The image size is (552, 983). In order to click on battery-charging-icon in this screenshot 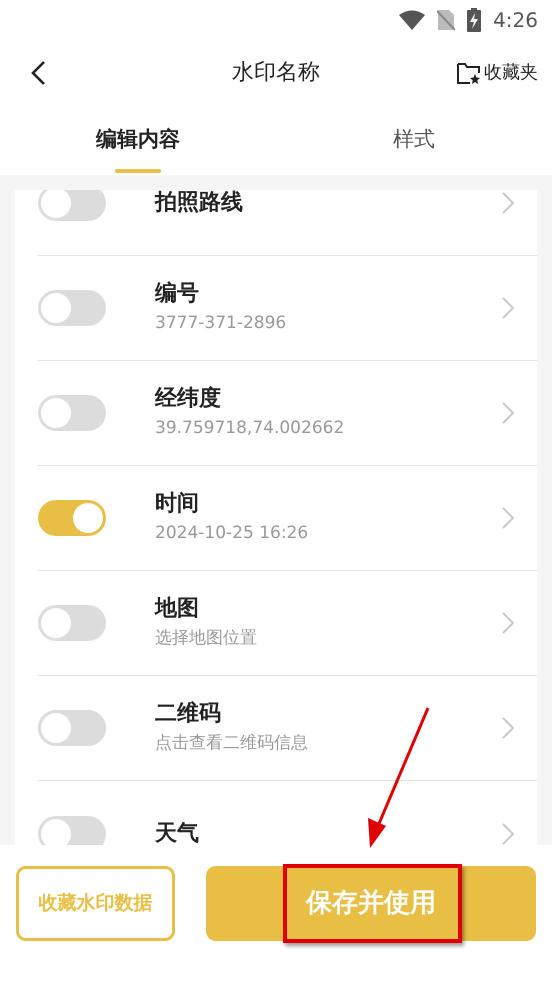, I will do `click(474, 20)`.